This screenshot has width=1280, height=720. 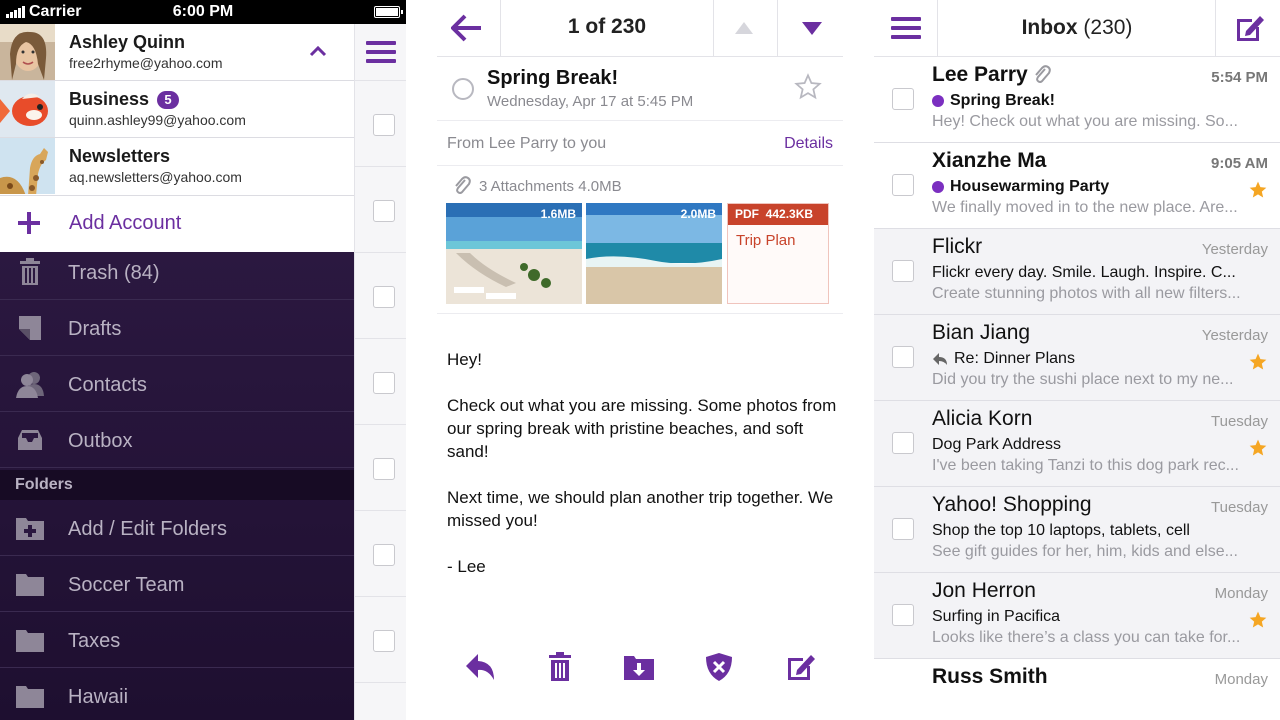 What do you see at coordinates (125, 223) in the screenshot?
I see `add-account-label: Add Account` at bounding box center [125, 223].